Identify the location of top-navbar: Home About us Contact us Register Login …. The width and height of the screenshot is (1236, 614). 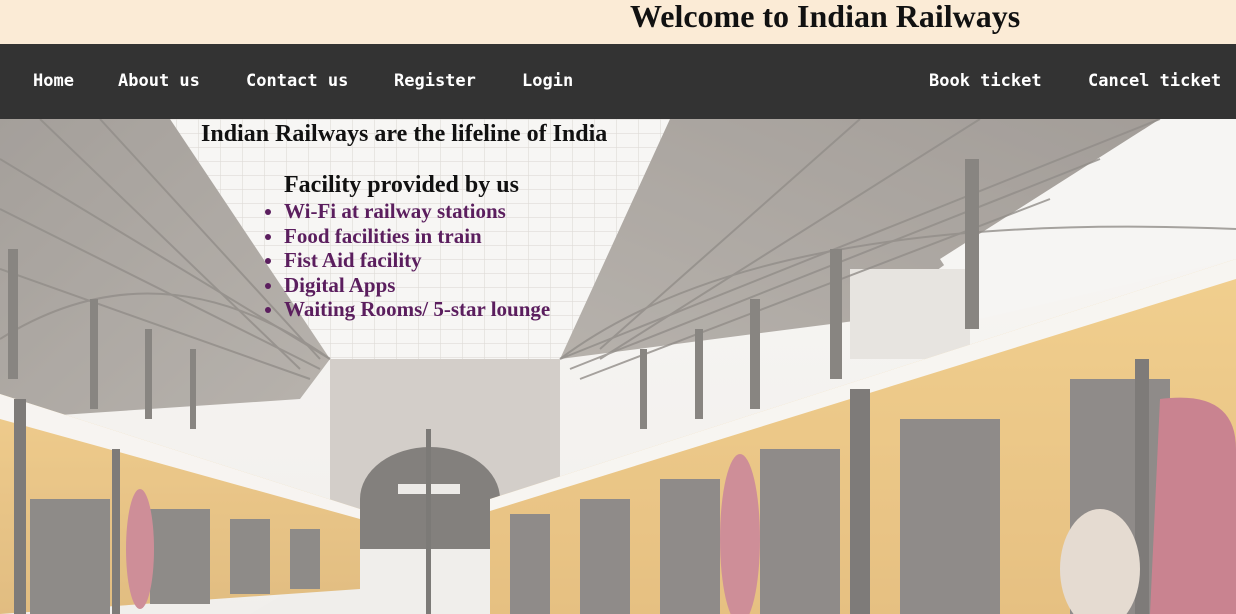
(618, 81).